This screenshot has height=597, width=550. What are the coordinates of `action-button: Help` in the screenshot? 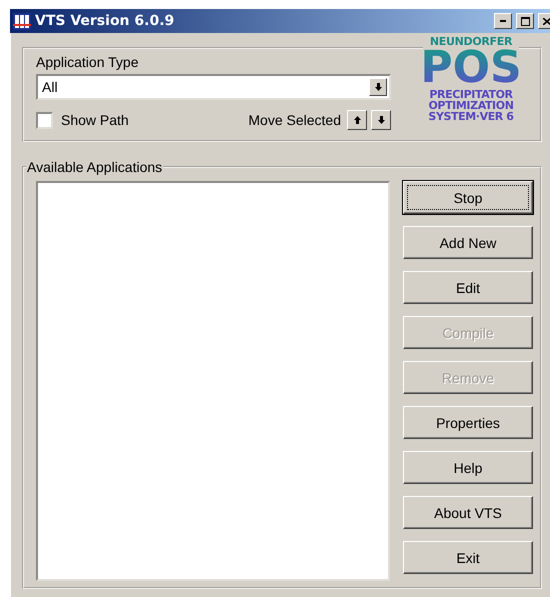 It's located at (468, 467).